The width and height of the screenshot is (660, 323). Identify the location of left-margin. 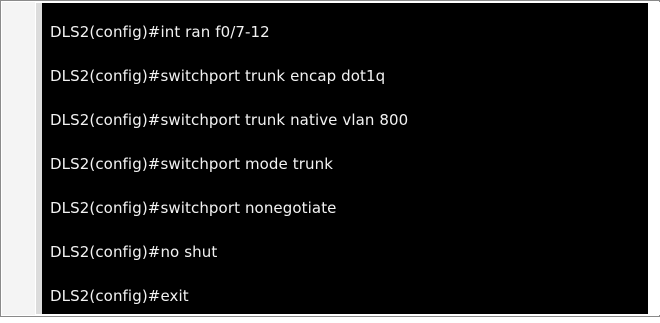
(18, 158).